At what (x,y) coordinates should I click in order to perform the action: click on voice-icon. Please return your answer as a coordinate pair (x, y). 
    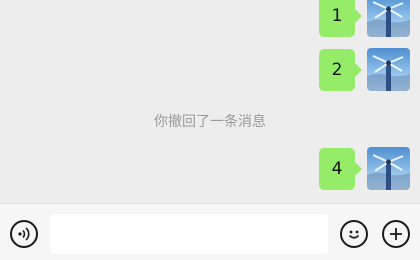
    Looking at the image, I should click on (24, 234).